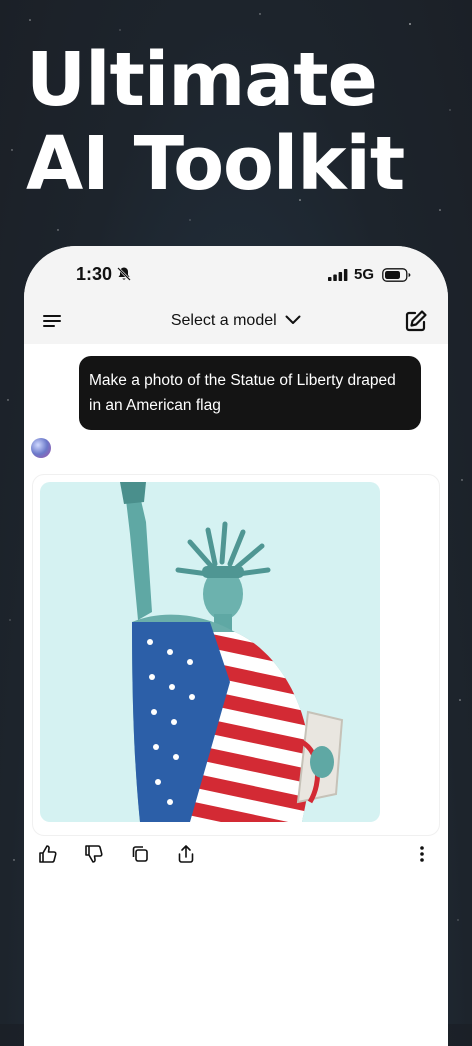  Describe the element at coordinates (49, 855) in the screenshot. I see `thumbs-up-icon` at that location.